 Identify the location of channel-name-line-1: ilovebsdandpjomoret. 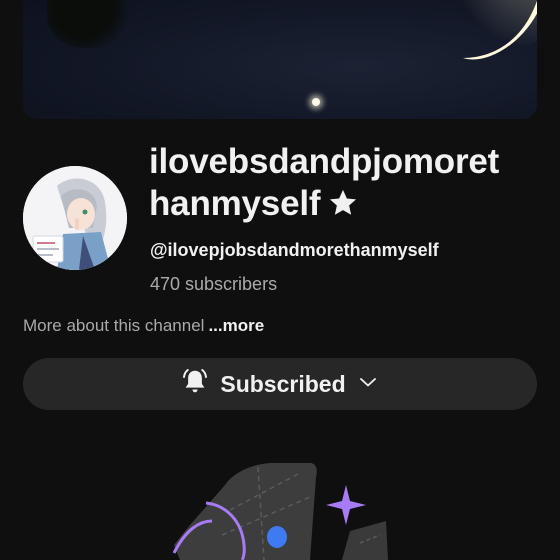
(324, 161).